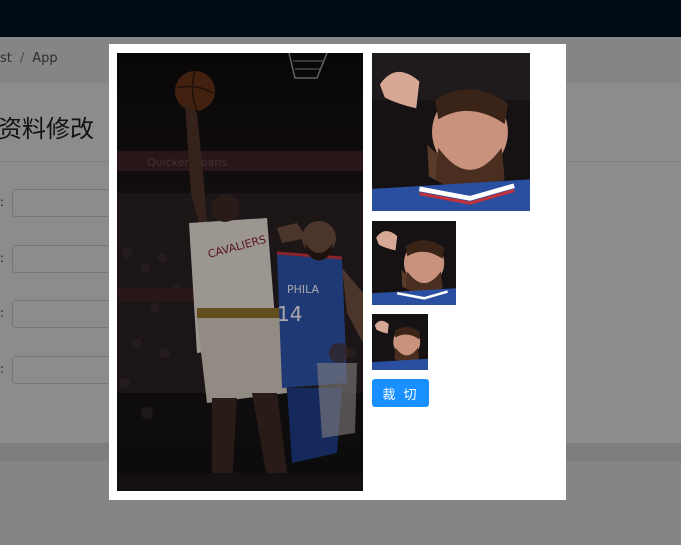 The width and height of the screenshot is (681, 545). I want to click on player-face-preview-large, so click(451, 132).